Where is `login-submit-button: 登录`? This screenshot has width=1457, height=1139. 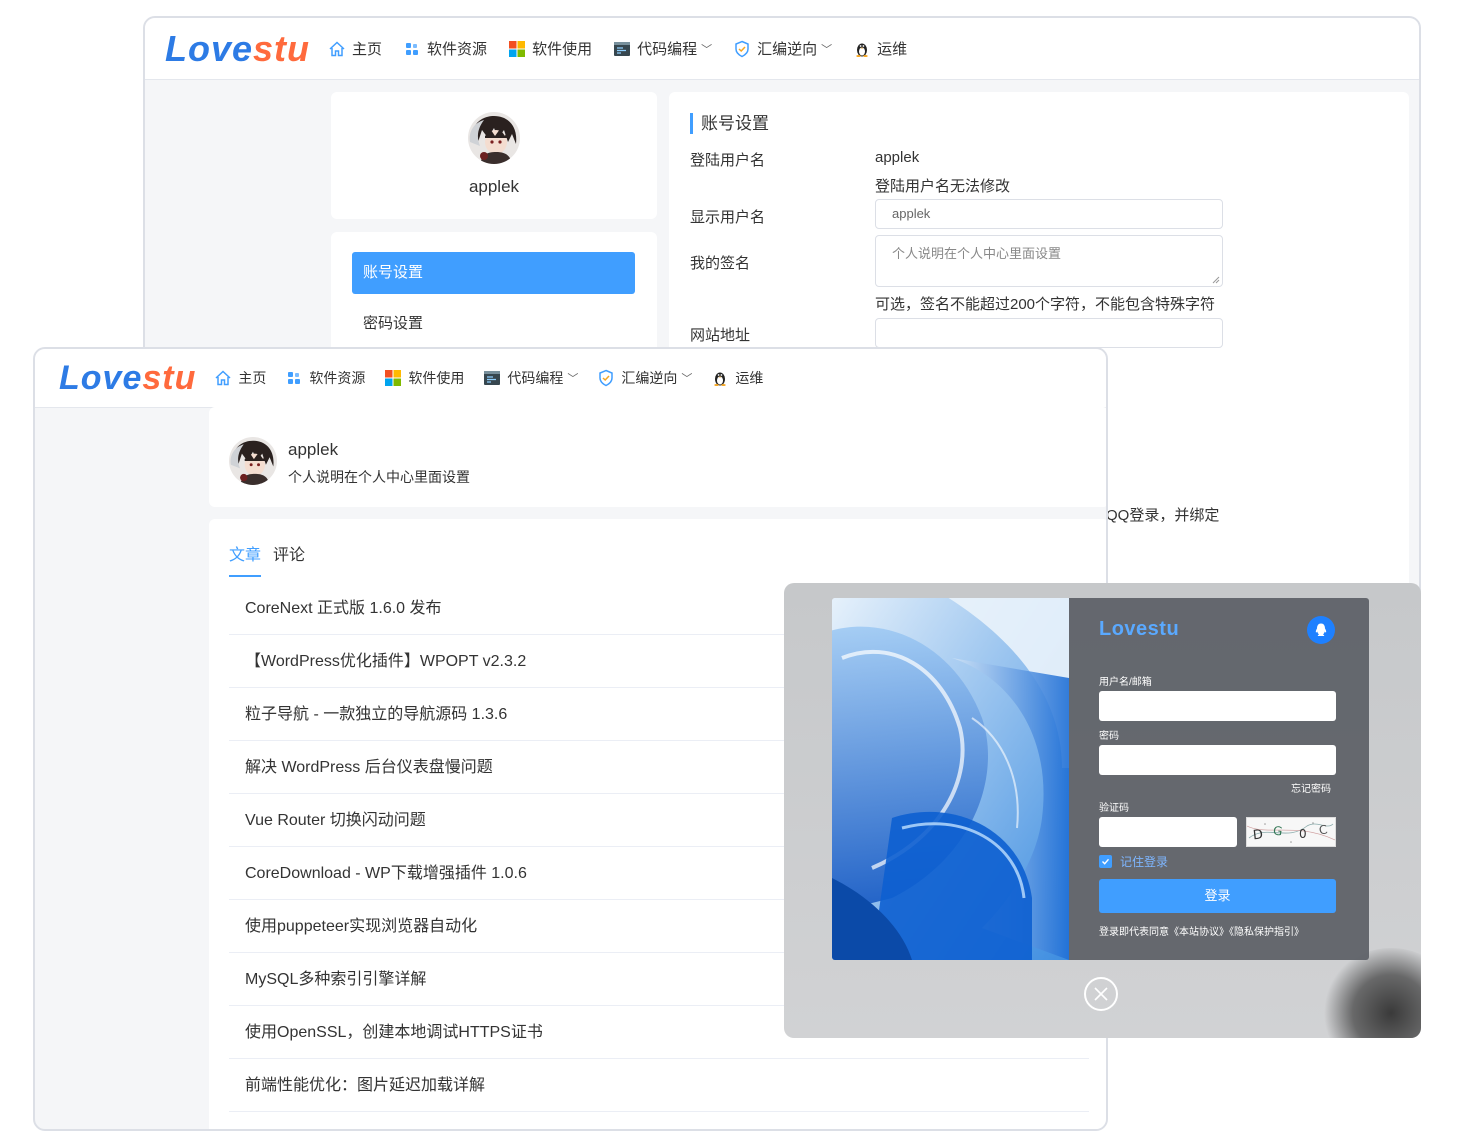
login-submit-button: 登录 is located at coordinates (1217, 896).